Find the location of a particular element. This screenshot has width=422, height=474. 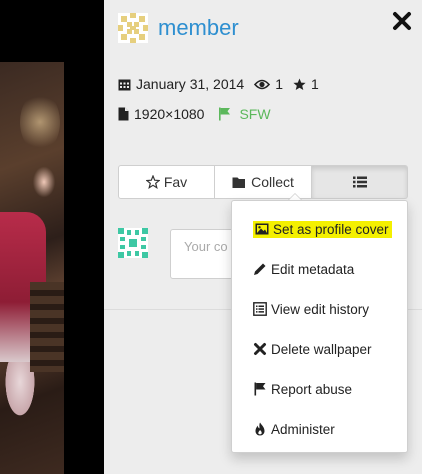

list-icon is located at coordinates (359, 182).